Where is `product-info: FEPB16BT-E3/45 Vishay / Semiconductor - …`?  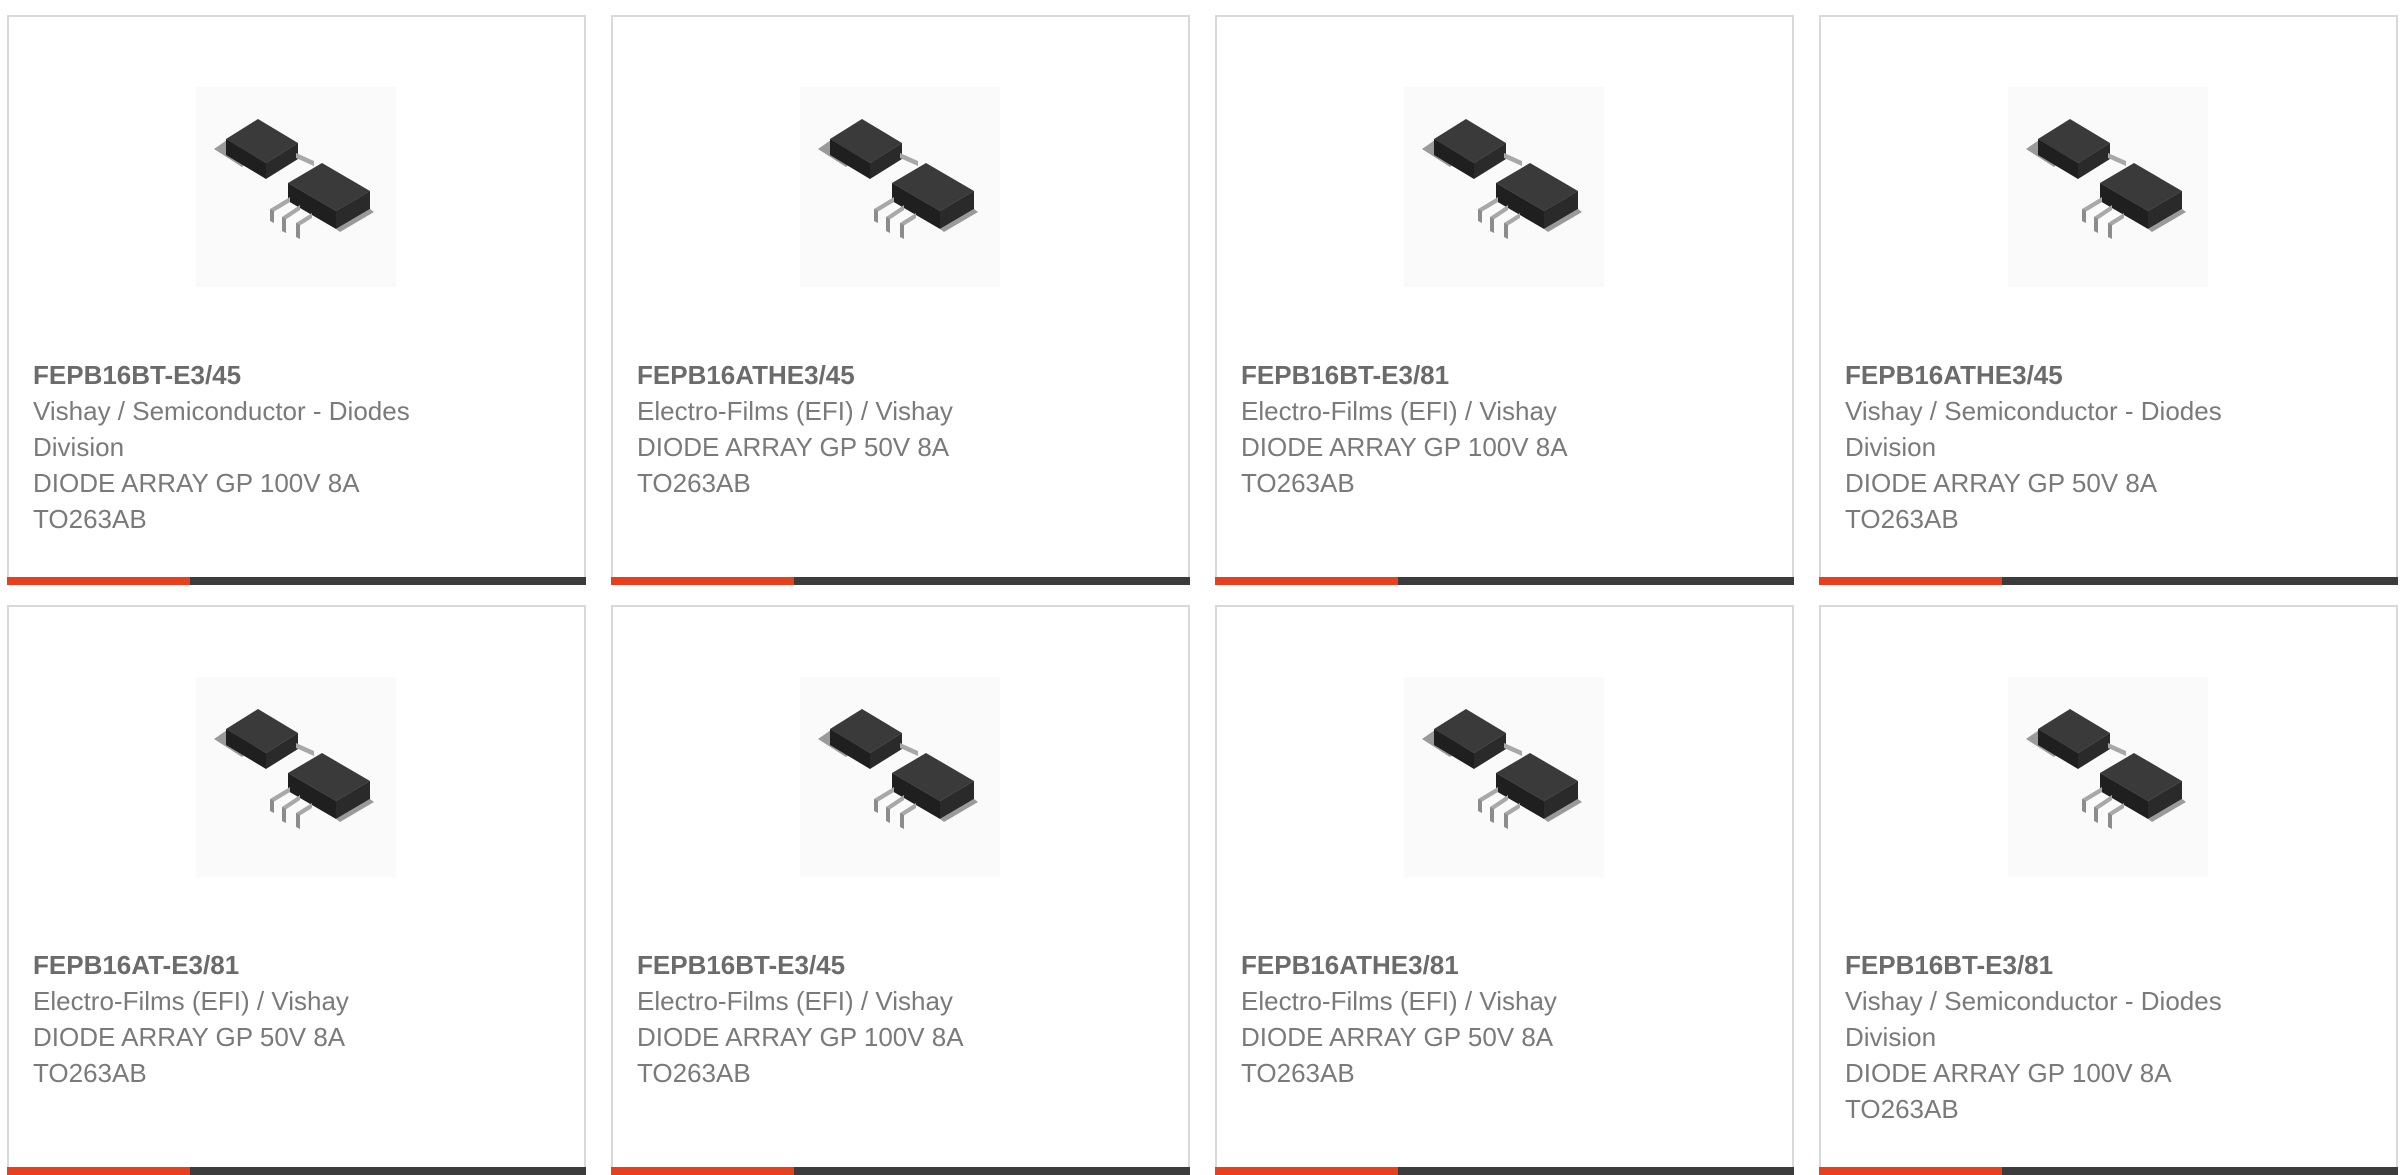
product-info: FEPB16BT-E3/45 Vishay / Semiconductor - … is located at coordinates (248, 447).